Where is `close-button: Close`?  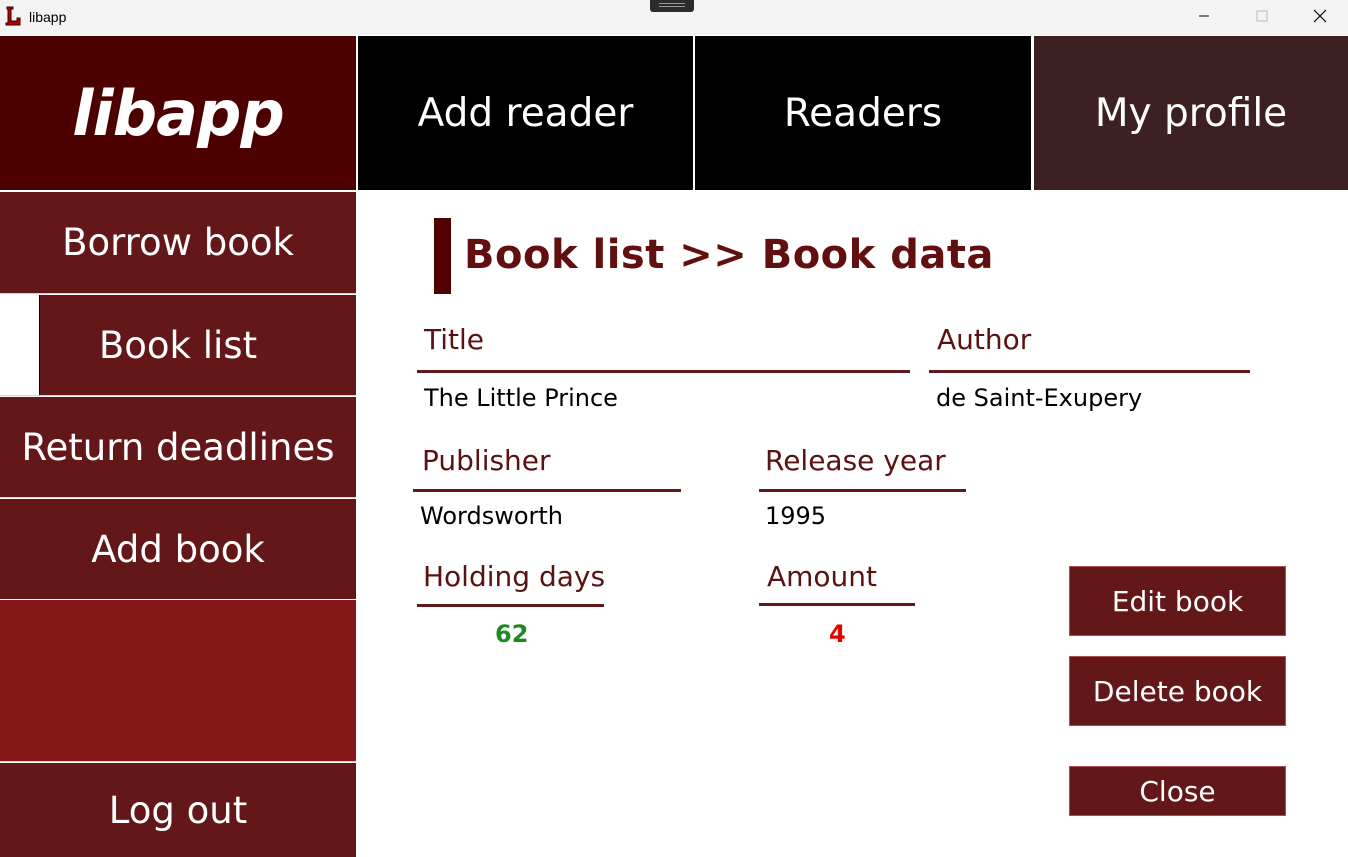
close-button: Close is located at coordinates (1177, 791).